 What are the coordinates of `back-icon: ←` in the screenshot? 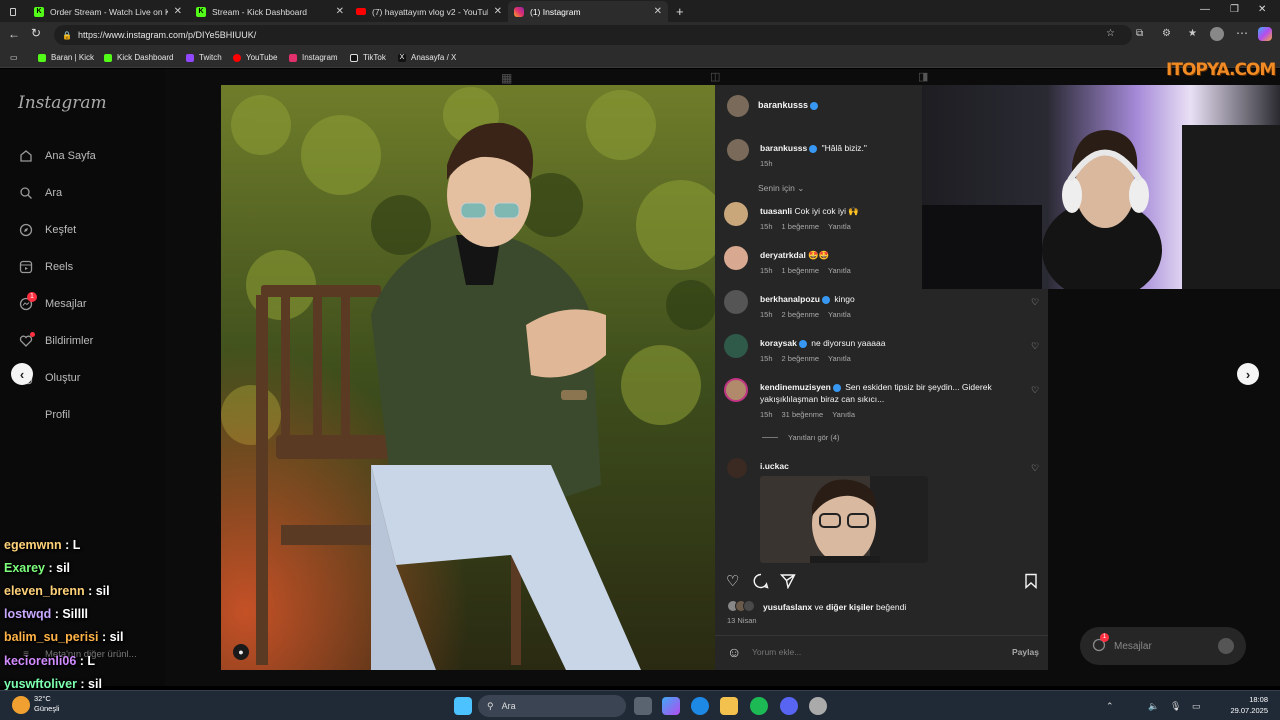 It's located at (14, 34).